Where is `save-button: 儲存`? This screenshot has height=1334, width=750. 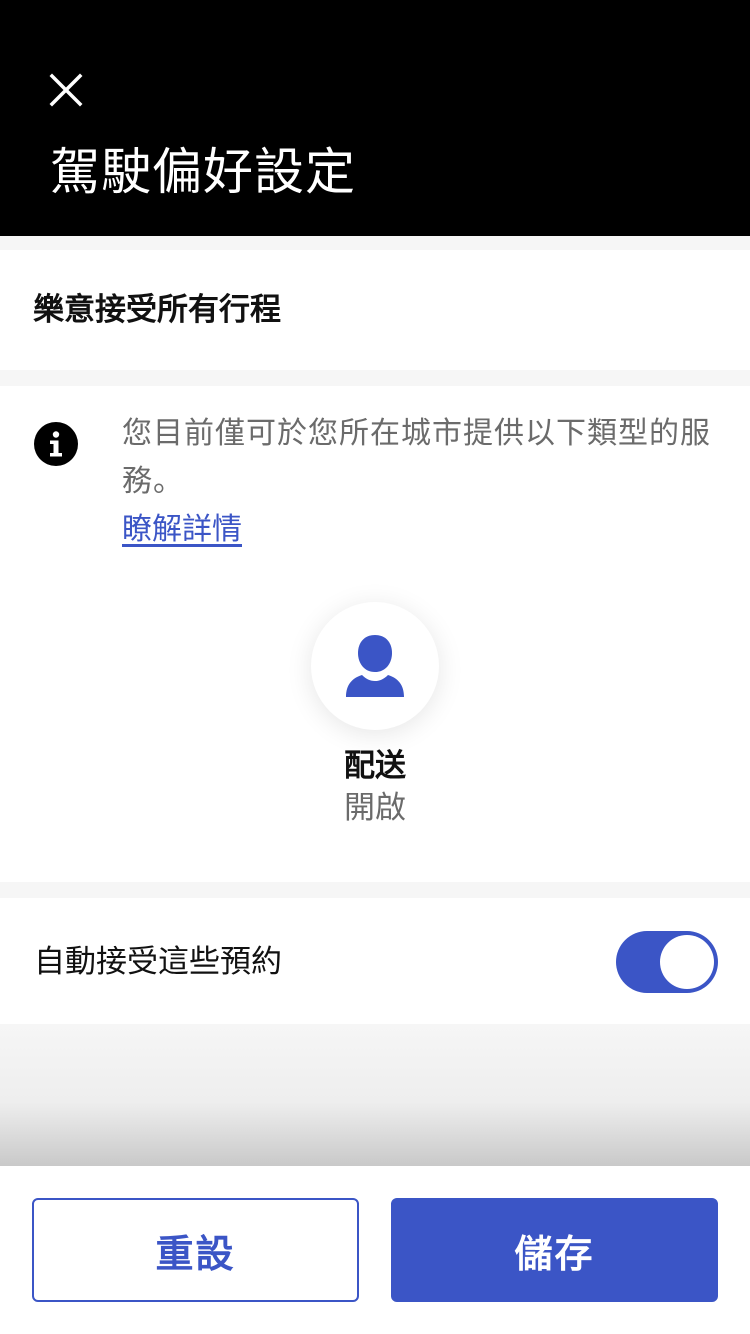
save-button: 儲存 is located at coordinates (554, 1250).